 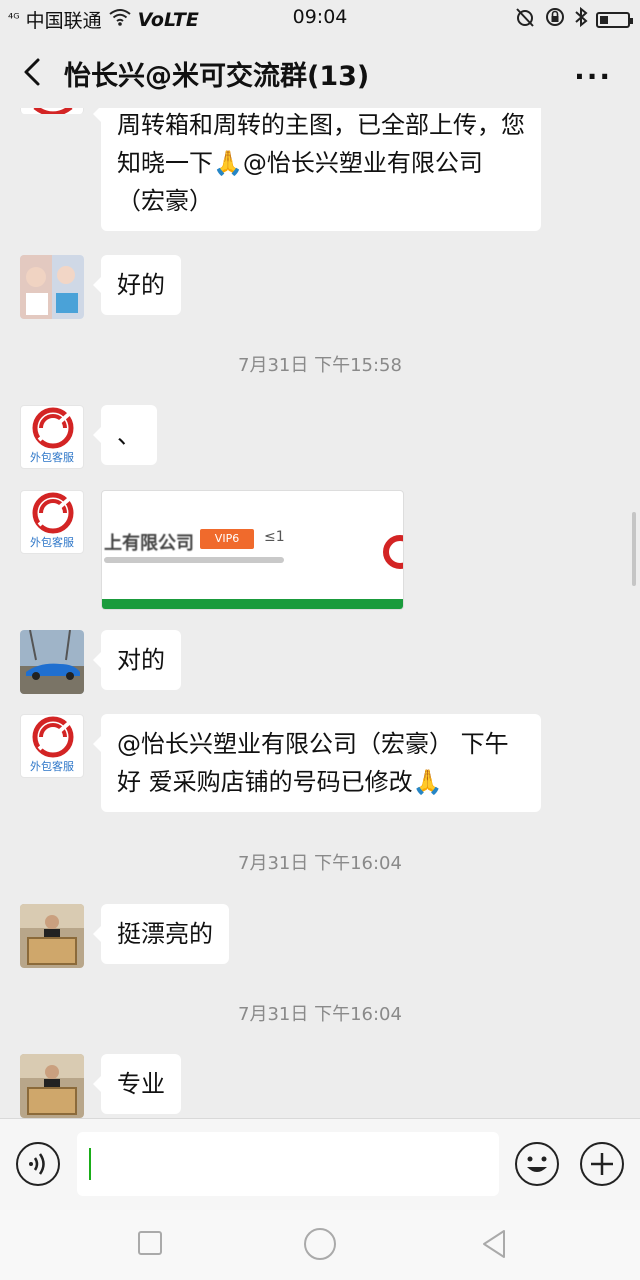 What do you see at coordinates (217, 76) in the screenshot?
I see `chat-title: 怡长兴@米可交流群(13)` at bounding box center [217, 76].